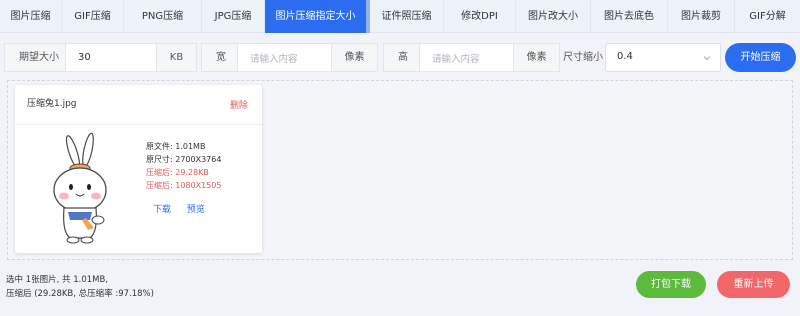 This screenshot has width=800, height=316. What do you see at coordinates (196, 210) in the screenshot?
I see `preview-link: 预览` at bounding box center [196, 210].